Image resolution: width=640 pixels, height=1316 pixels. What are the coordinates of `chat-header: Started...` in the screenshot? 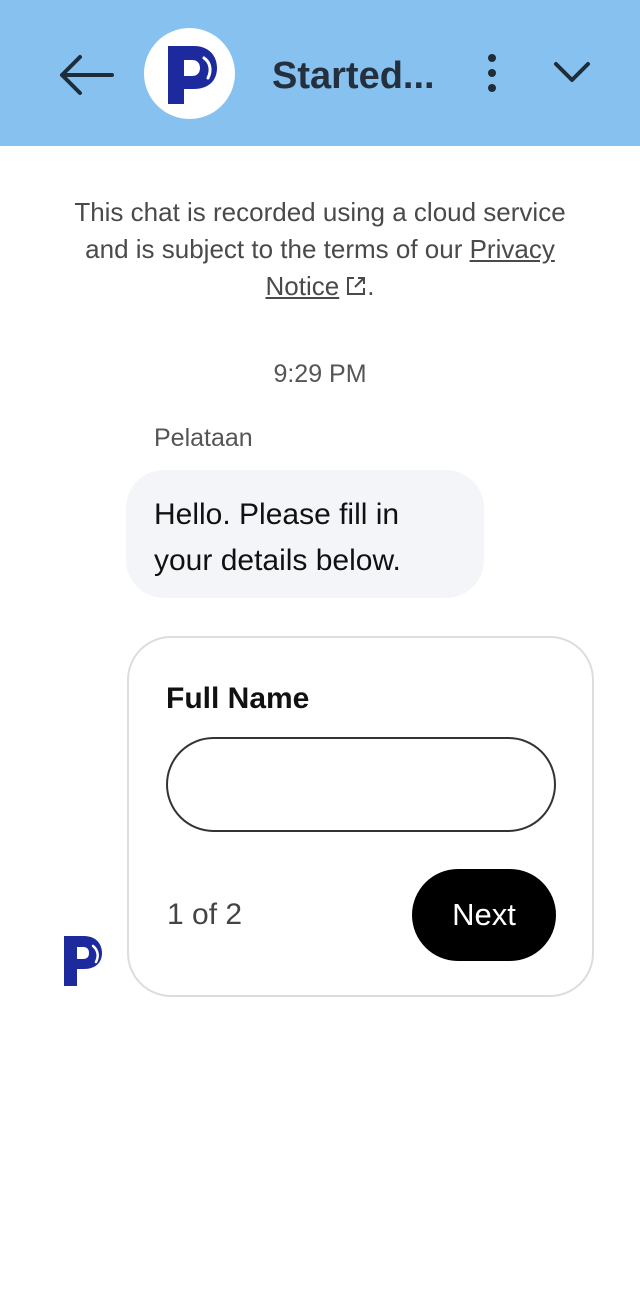 It's located at (320, 73).